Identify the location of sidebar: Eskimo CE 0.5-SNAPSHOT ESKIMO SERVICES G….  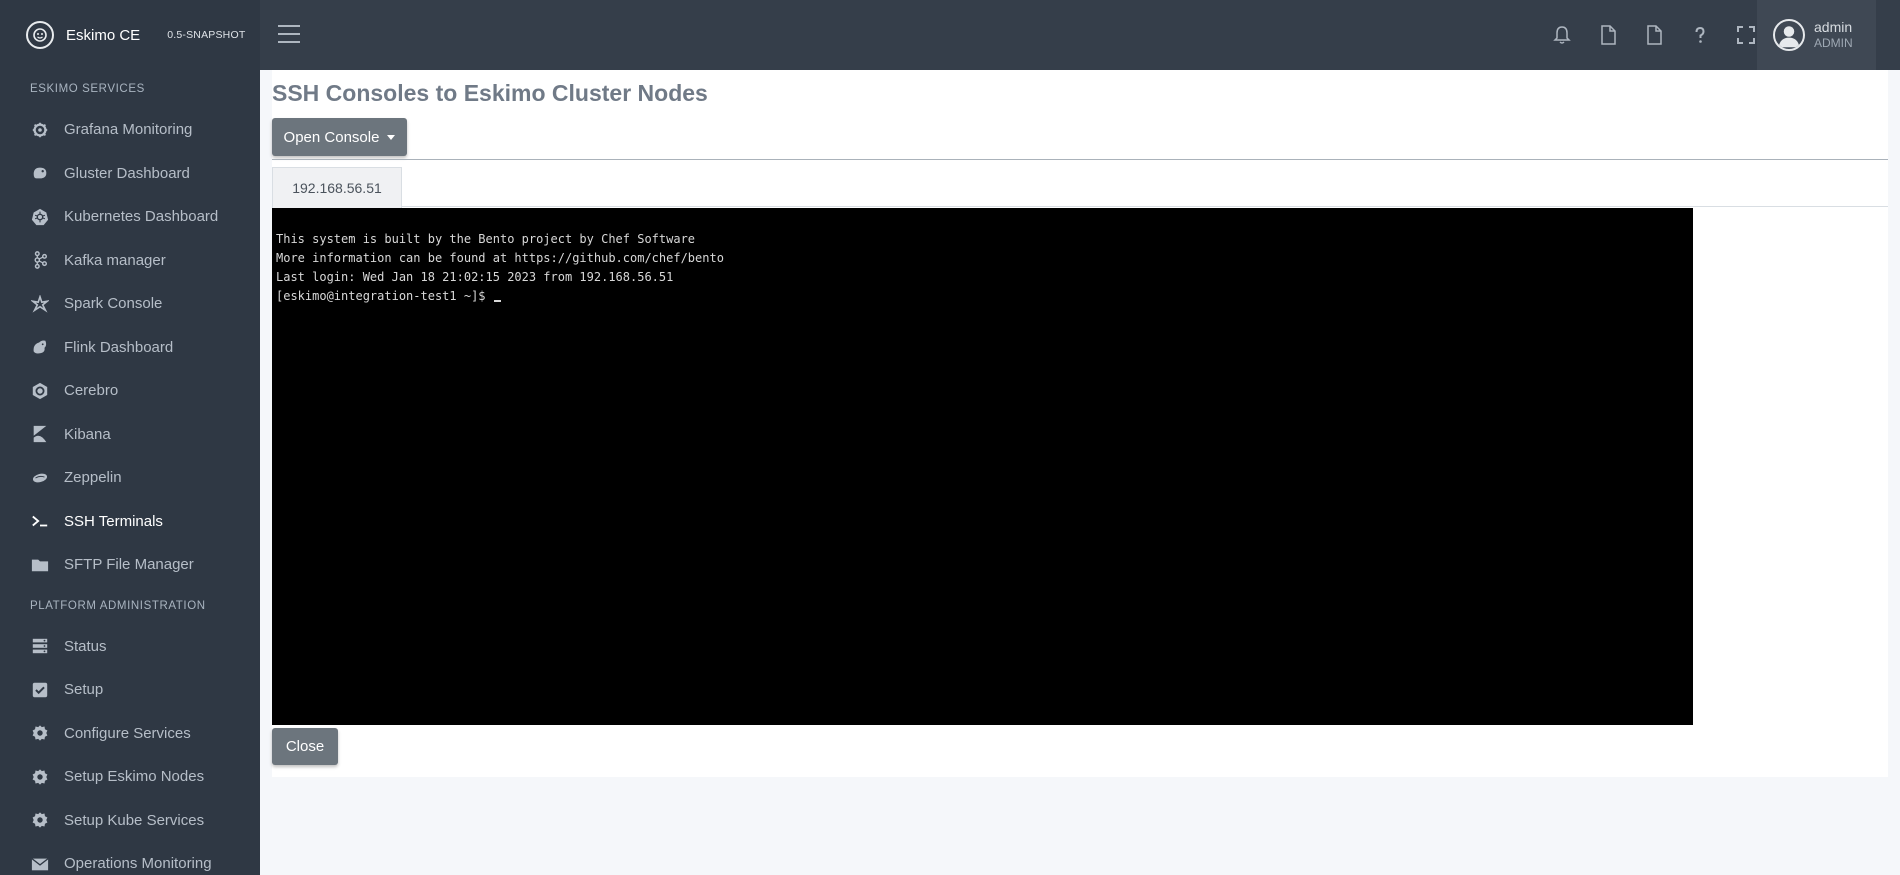
(130, 437).